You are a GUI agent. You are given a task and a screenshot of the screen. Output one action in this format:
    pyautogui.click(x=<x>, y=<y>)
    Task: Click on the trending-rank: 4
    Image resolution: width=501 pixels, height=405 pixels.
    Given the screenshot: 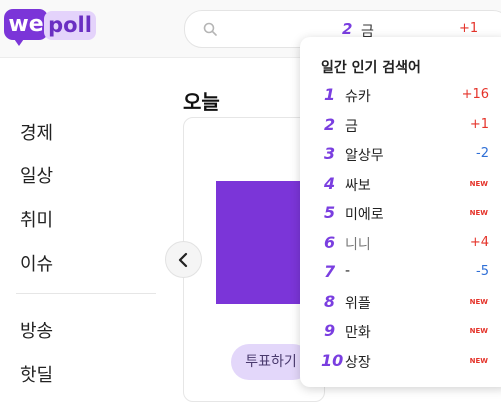 What is the action you would take?
    pyautogui.click(x=330, y=183)
    